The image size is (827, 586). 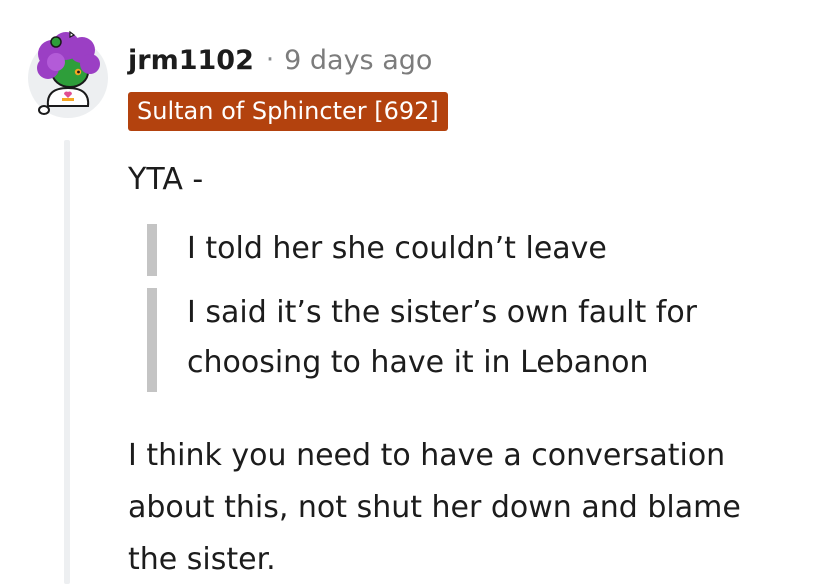 I want to click on comment-body-line: about this, not shut her down and blame, so click(x=434, y=507).